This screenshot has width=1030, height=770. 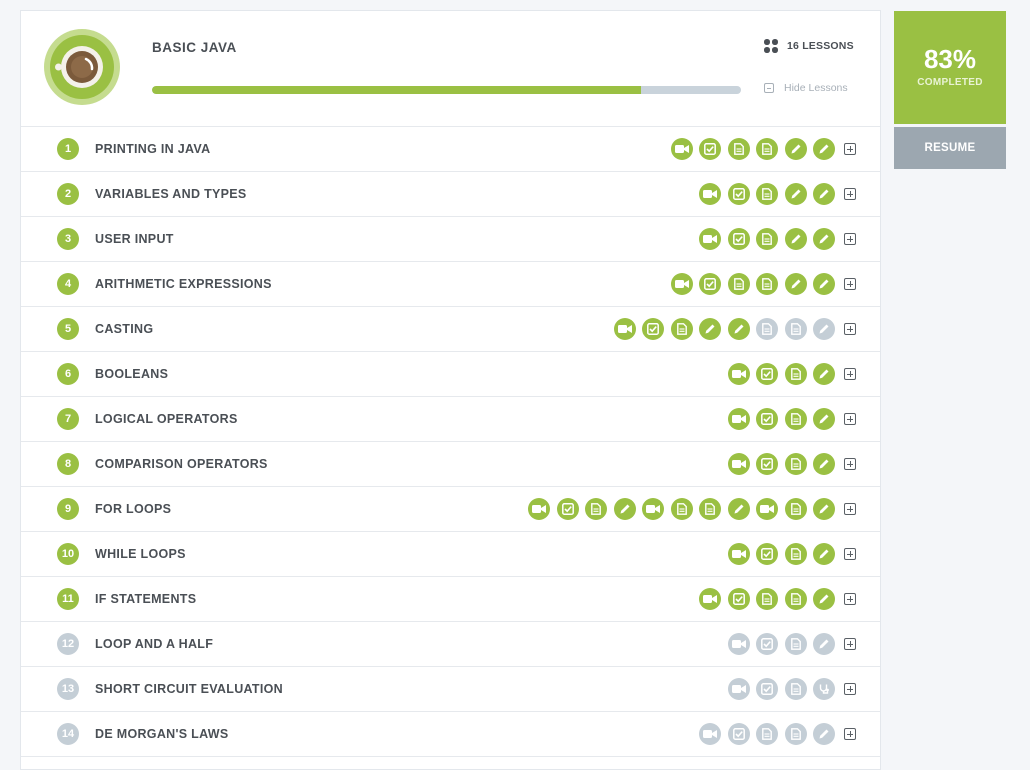 I want to click on lesson-row: 3 USER INPUT, so click(x=450, y=239).